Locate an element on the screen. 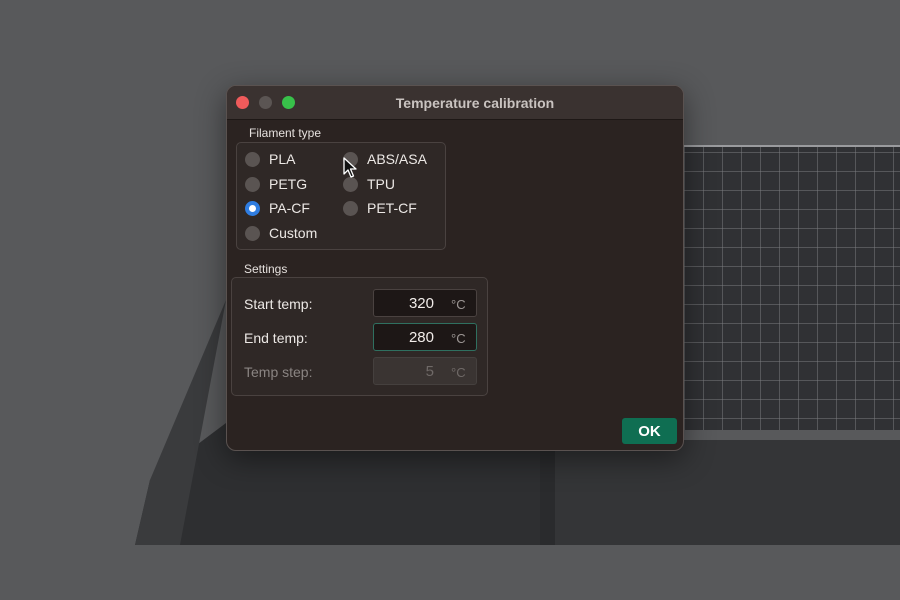  radio-custom: Custom is located at coordinates (281, 233).